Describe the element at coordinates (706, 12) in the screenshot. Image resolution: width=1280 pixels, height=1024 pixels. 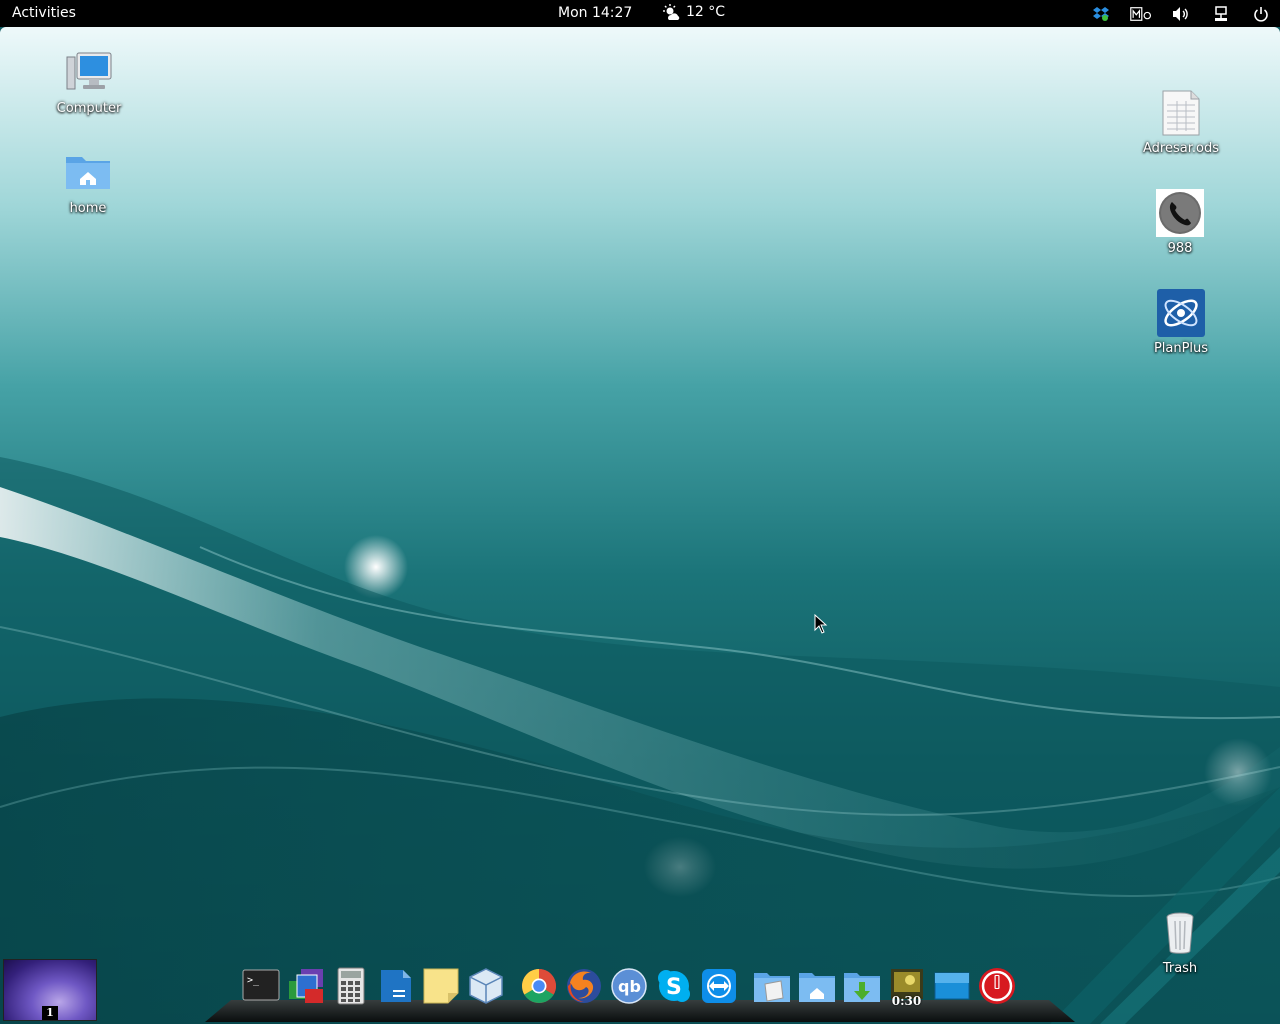
I see `temperature-label: 12 °C` at that location.